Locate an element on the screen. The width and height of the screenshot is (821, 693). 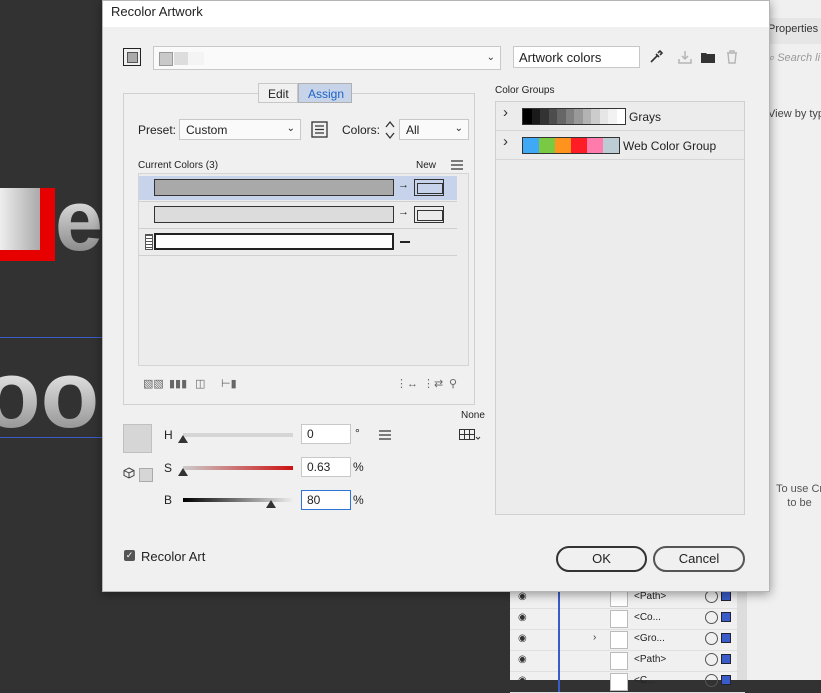
group-name-input: Artwork colors is located at coordinates (576, 57).